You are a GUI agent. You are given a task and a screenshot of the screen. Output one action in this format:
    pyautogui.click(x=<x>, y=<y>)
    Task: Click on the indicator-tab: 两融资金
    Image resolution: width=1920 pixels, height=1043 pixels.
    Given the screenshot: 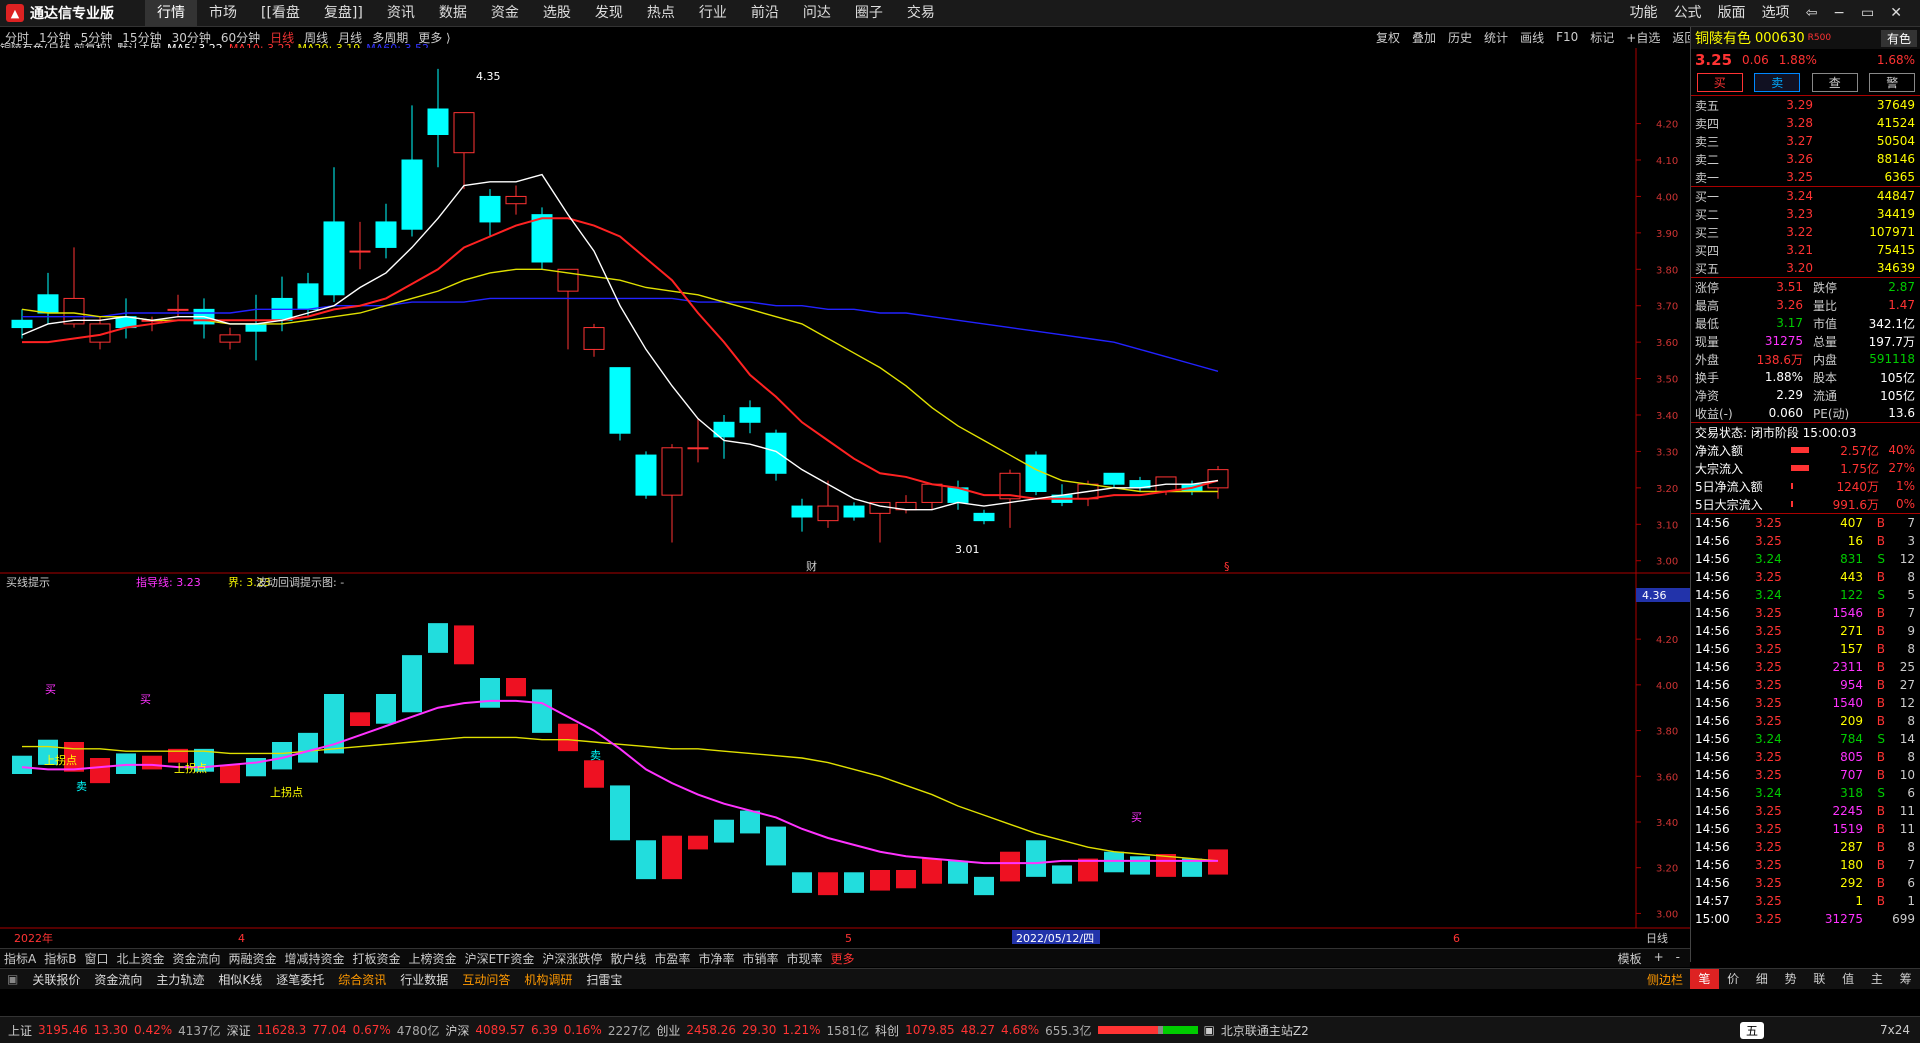 What is the action you would take?
    pyautogui.click(x=253, y=958)
    